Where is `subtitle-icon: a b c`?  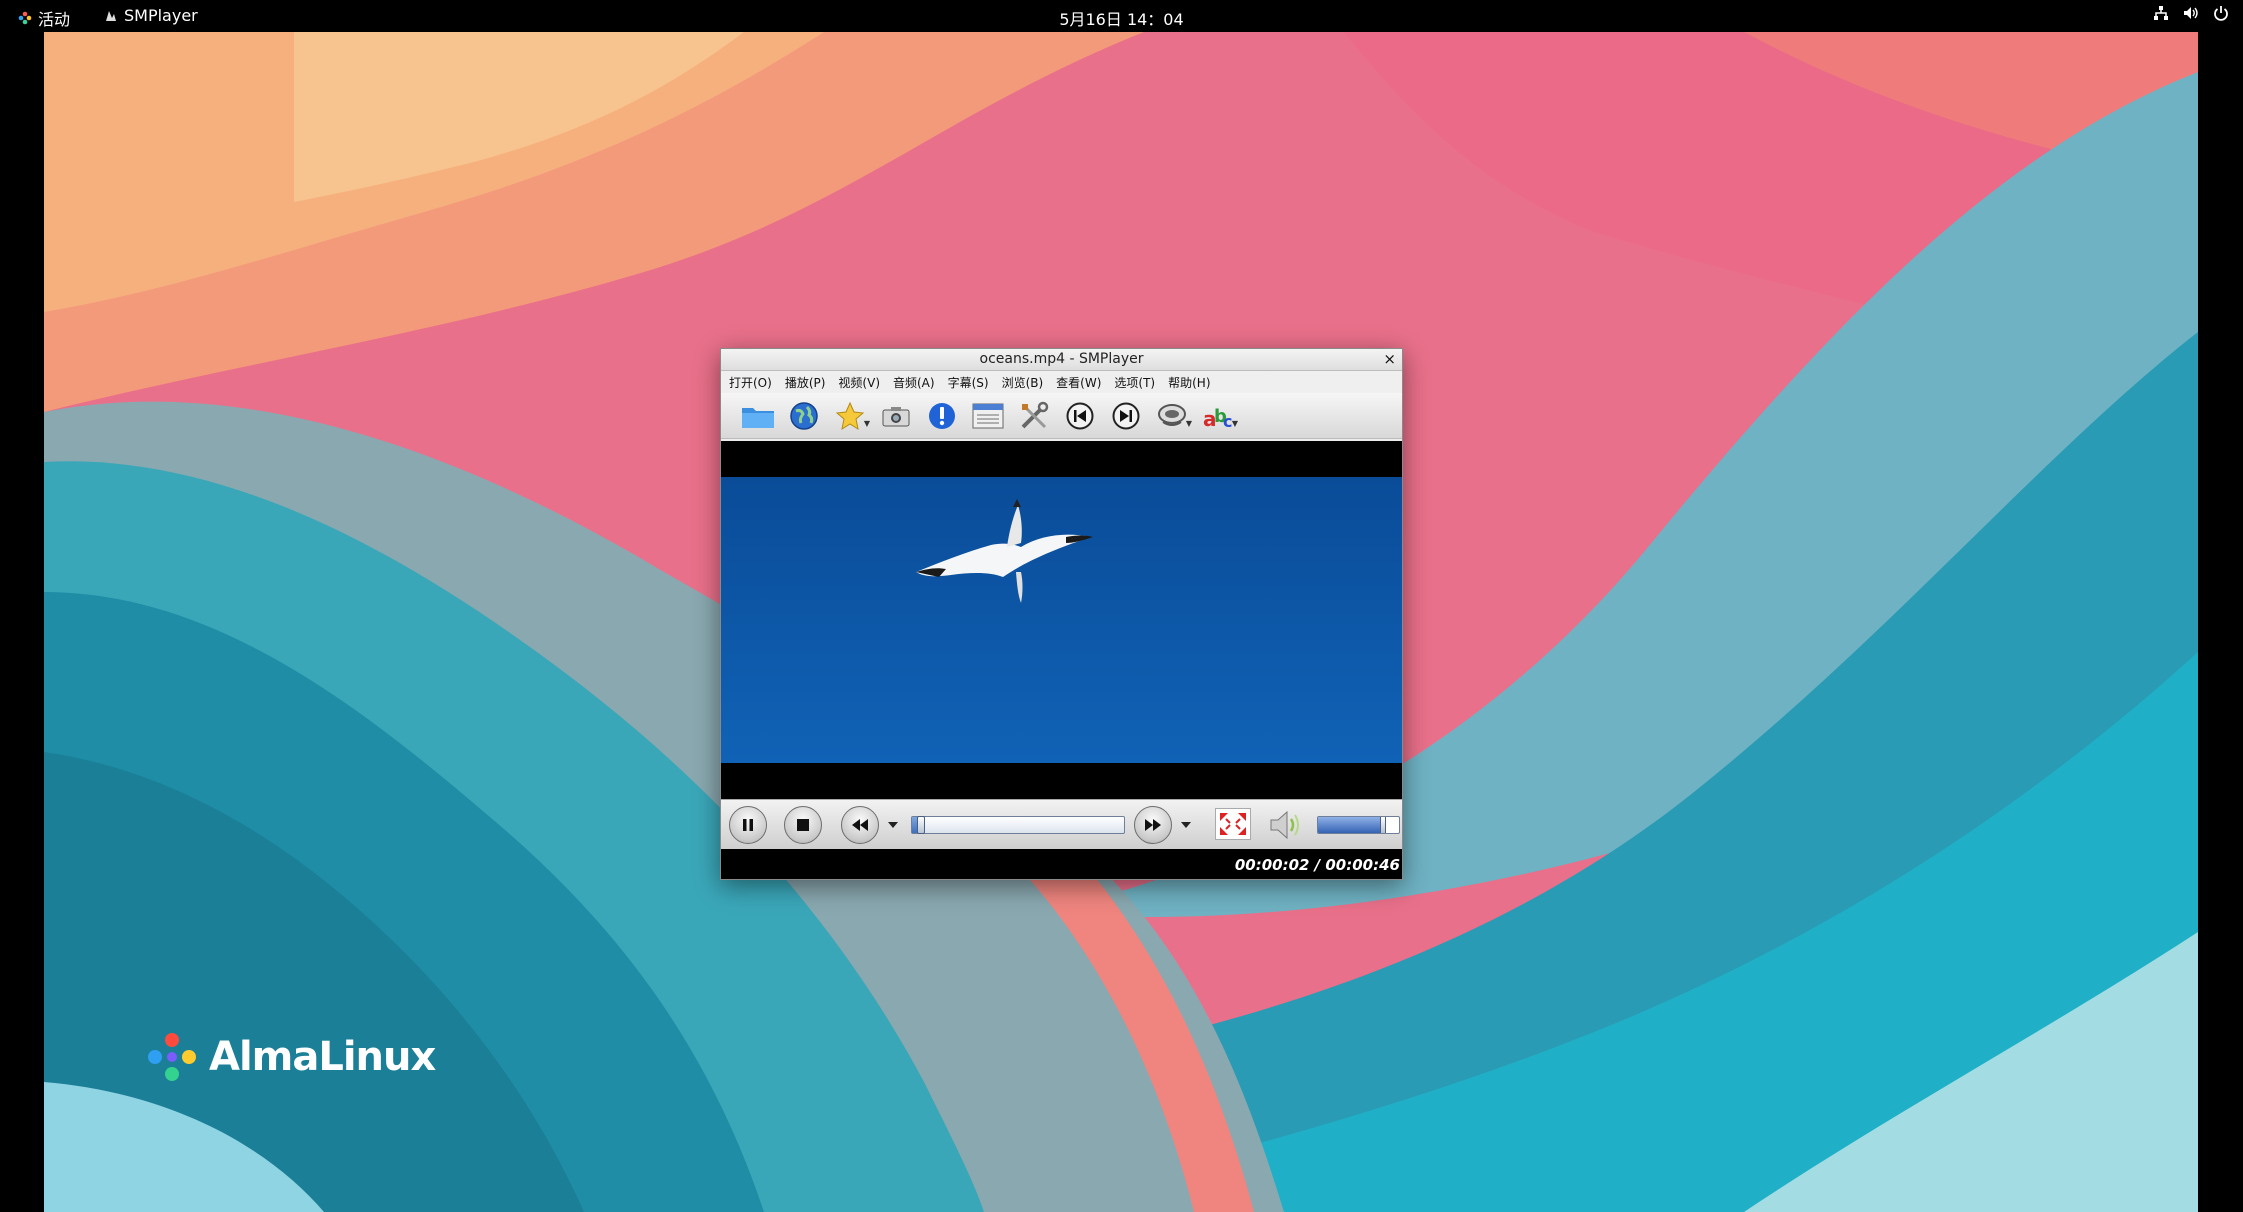 subtitle-icon: a b c is located at coordinates (1217, 418).